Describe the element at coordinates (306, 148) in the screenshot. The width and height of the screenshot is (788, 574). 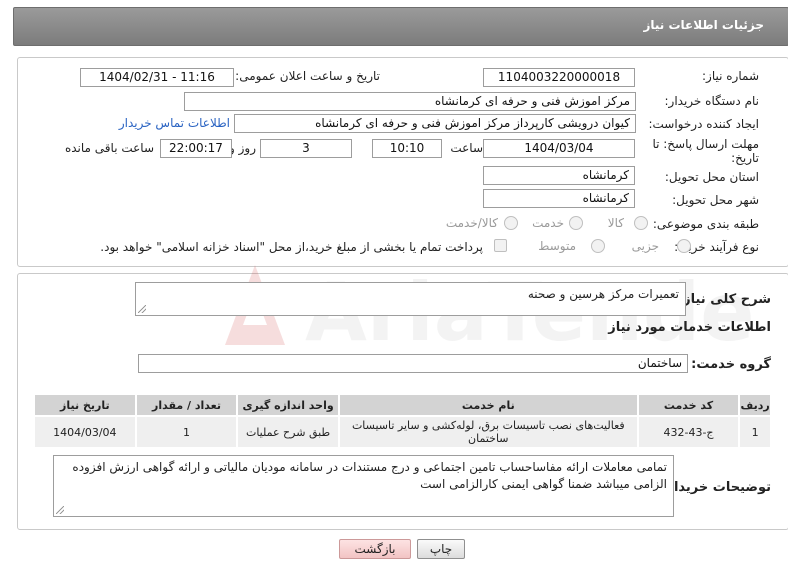
I see `days-field: 3` at that location.